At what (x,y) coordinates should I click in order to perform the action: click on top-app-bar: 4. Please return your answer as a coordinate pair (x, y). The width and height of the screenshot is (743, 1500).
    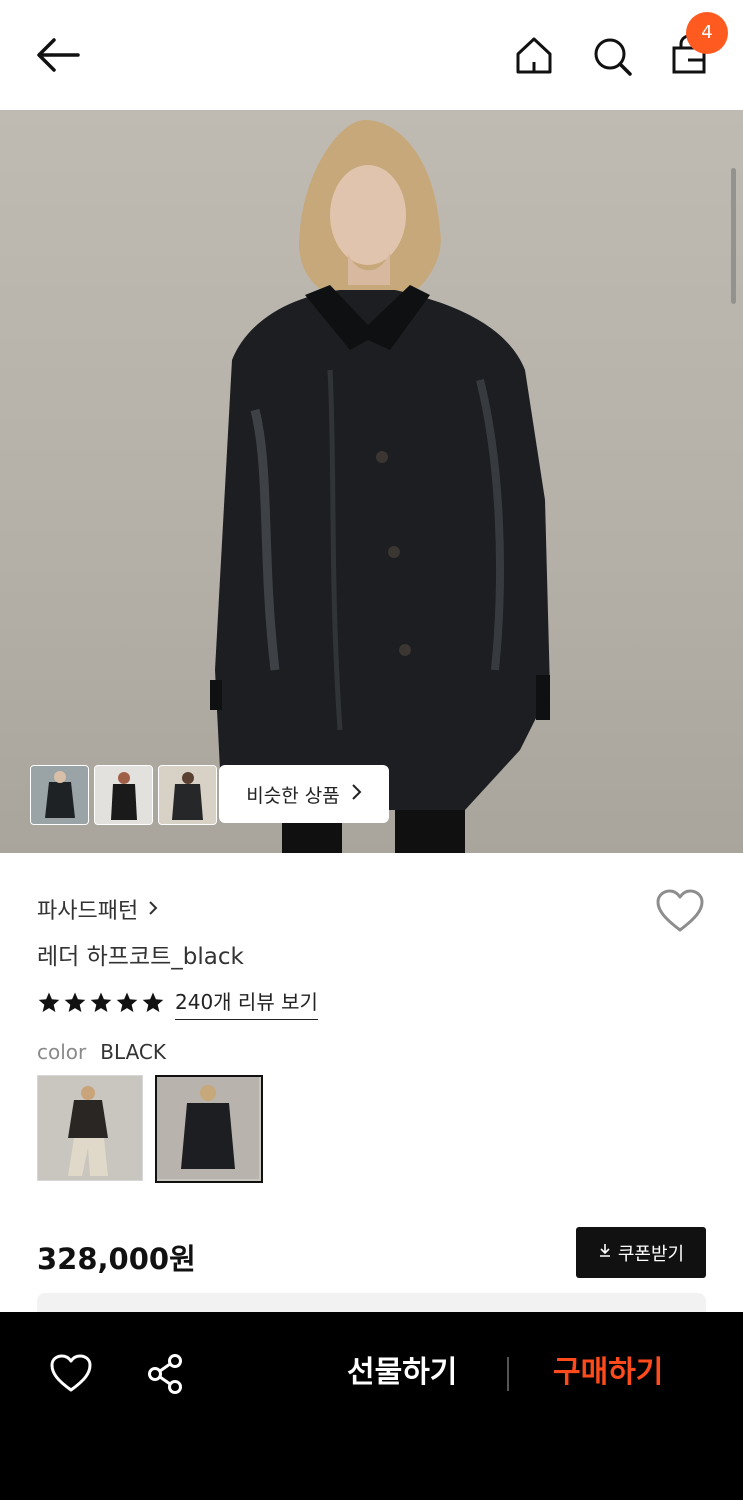
    Looking at the image, I should click on (371, 55).